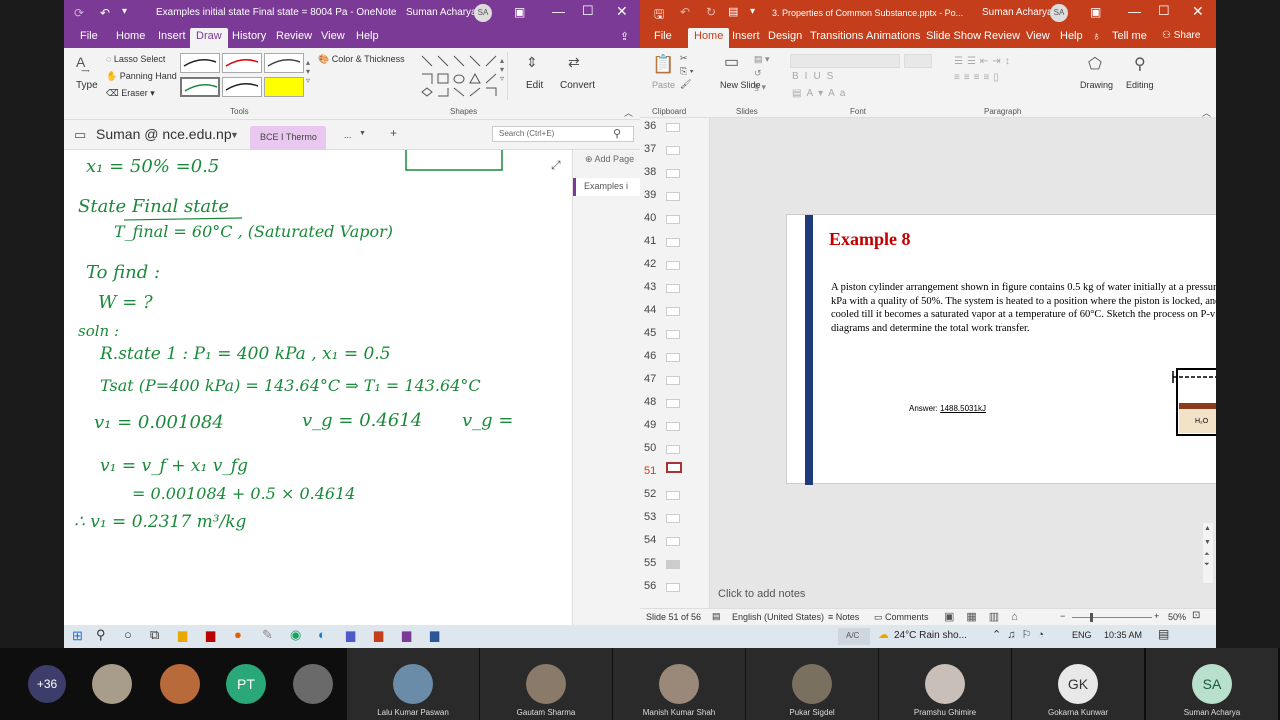 The width and height of the screenshot is (1280, 720). What do you see at coordinates (761, 594) in the screenshot?
I see `notes-placeholder: Click to add notes` at bounding box center [761, 594].